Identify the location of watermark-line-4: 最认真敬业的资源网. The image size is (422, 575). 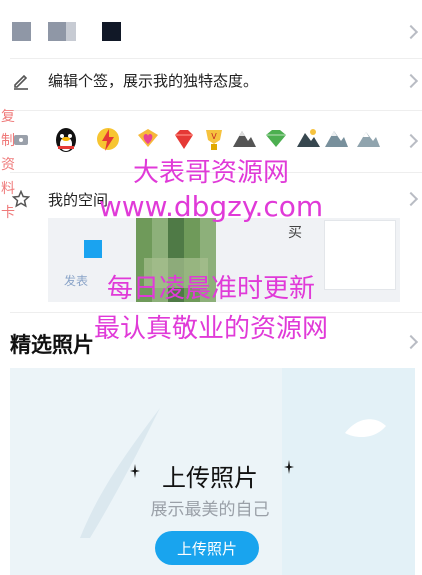
(210, 329).